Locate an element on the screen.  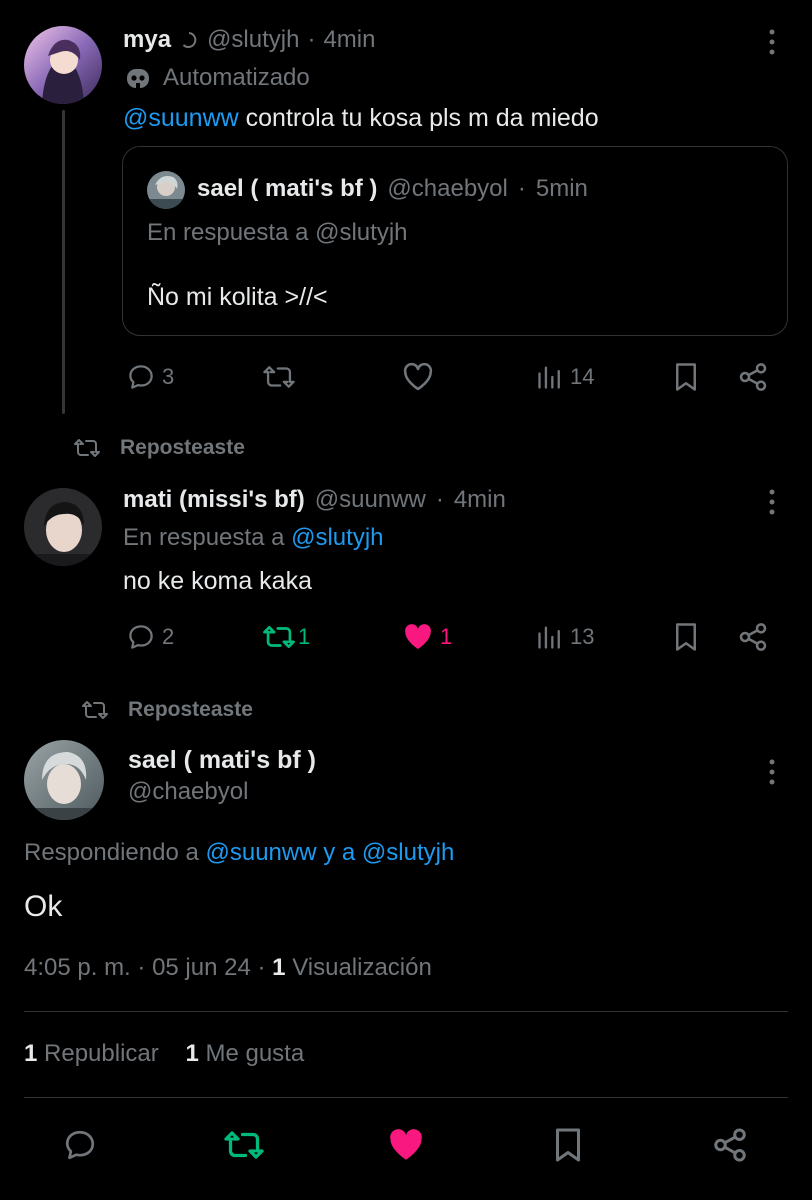
author-name: sael ( mati's bf ) is located at coordinates (222, 760).